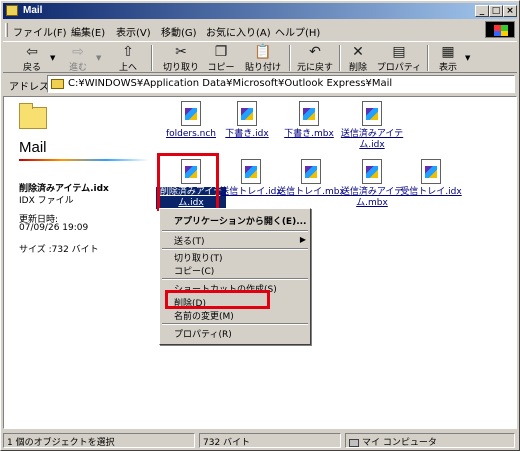  I want to click on properties-button: ▤ プロパティ, so click(399, 58).